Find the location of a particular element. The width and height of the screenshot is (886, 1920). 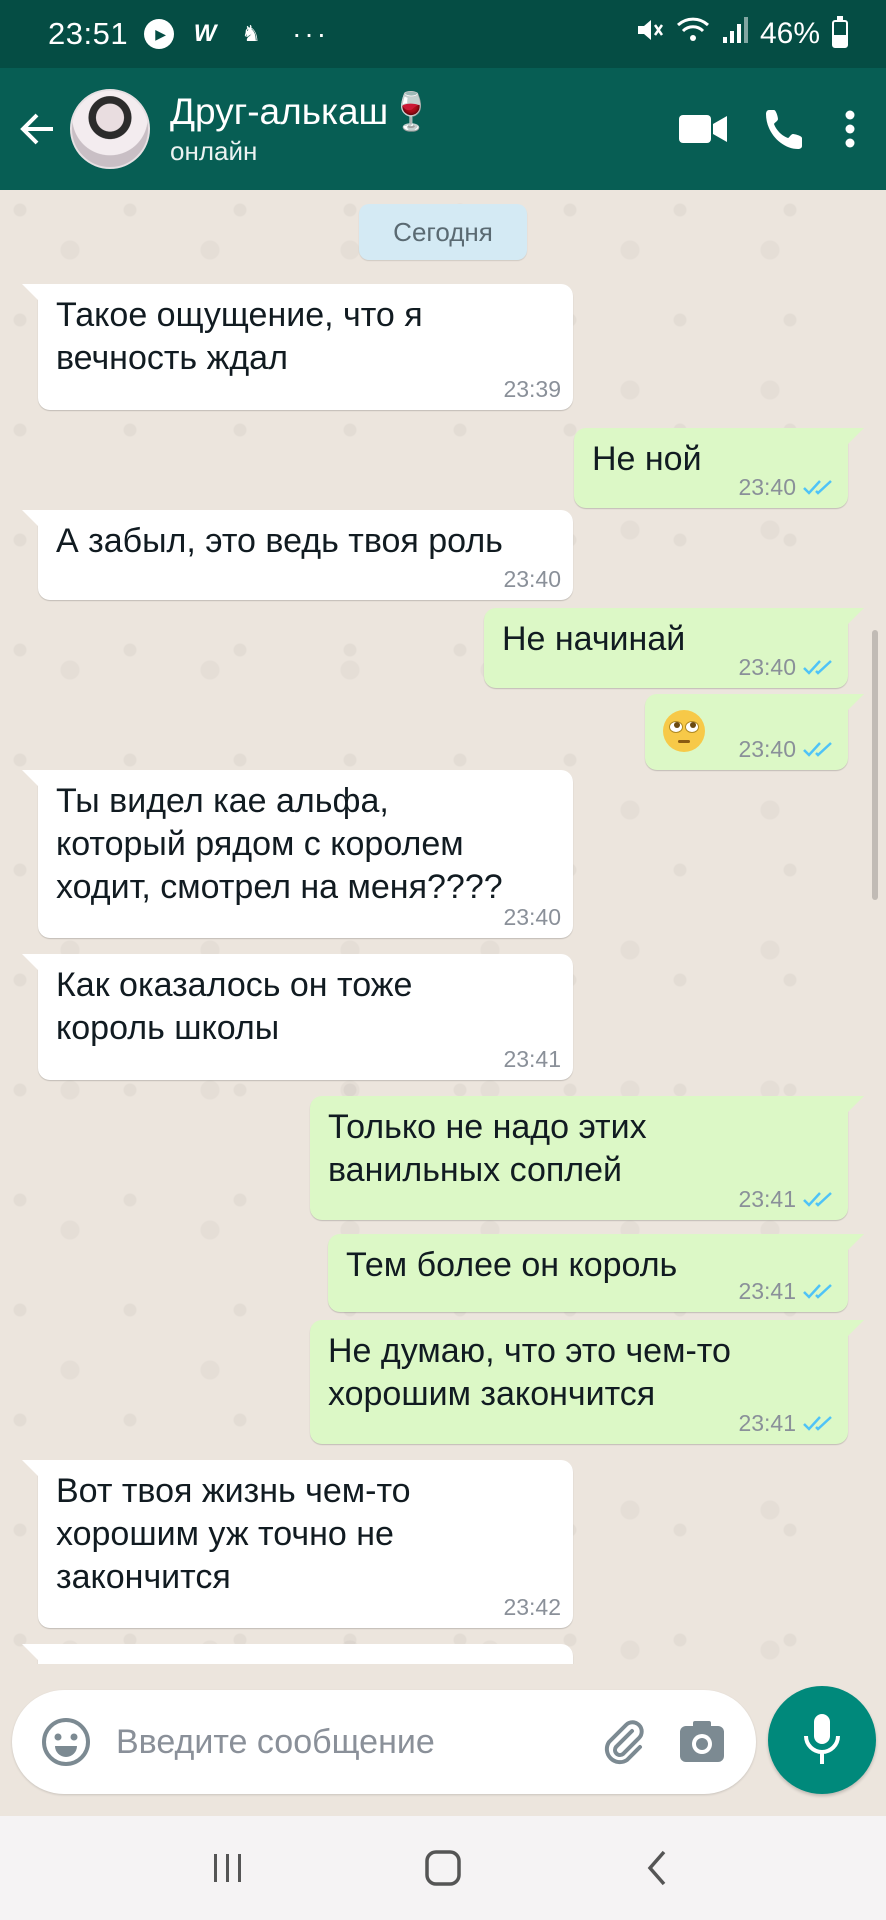

system-back-button is located at coordinates (658, 1868).